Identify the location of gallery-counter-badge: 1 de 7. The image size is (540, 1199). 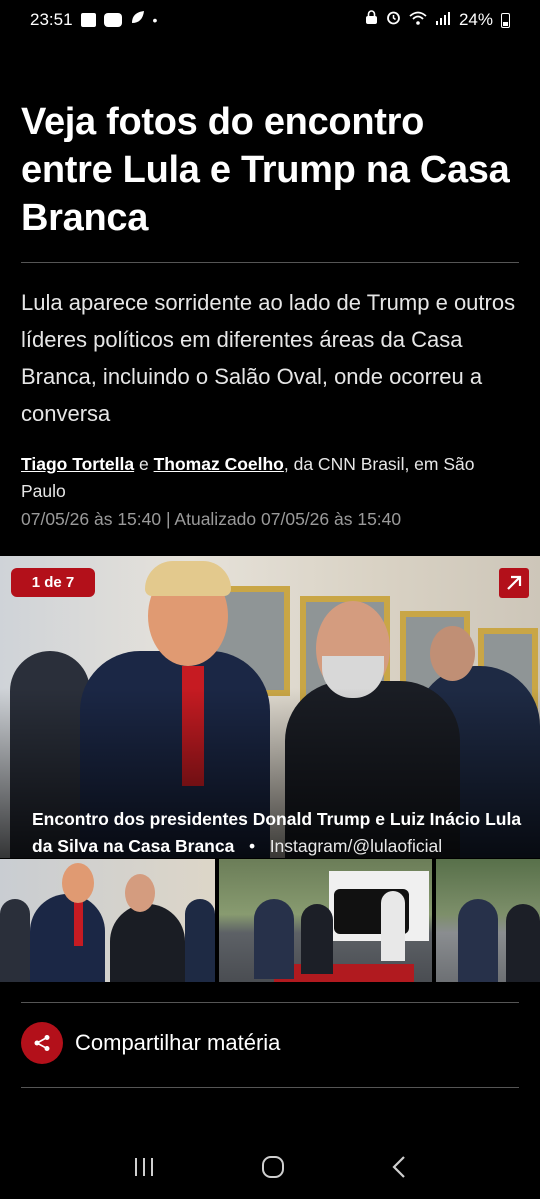
(53, 582).